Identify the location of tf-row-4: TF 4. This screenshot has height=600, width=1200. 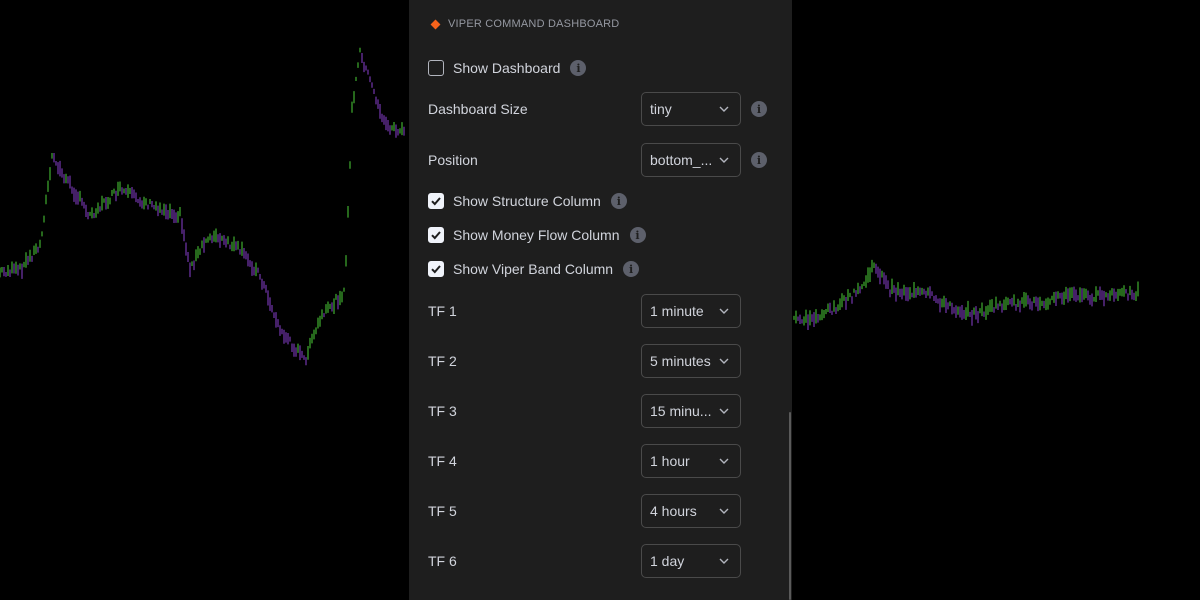
(442, 461).